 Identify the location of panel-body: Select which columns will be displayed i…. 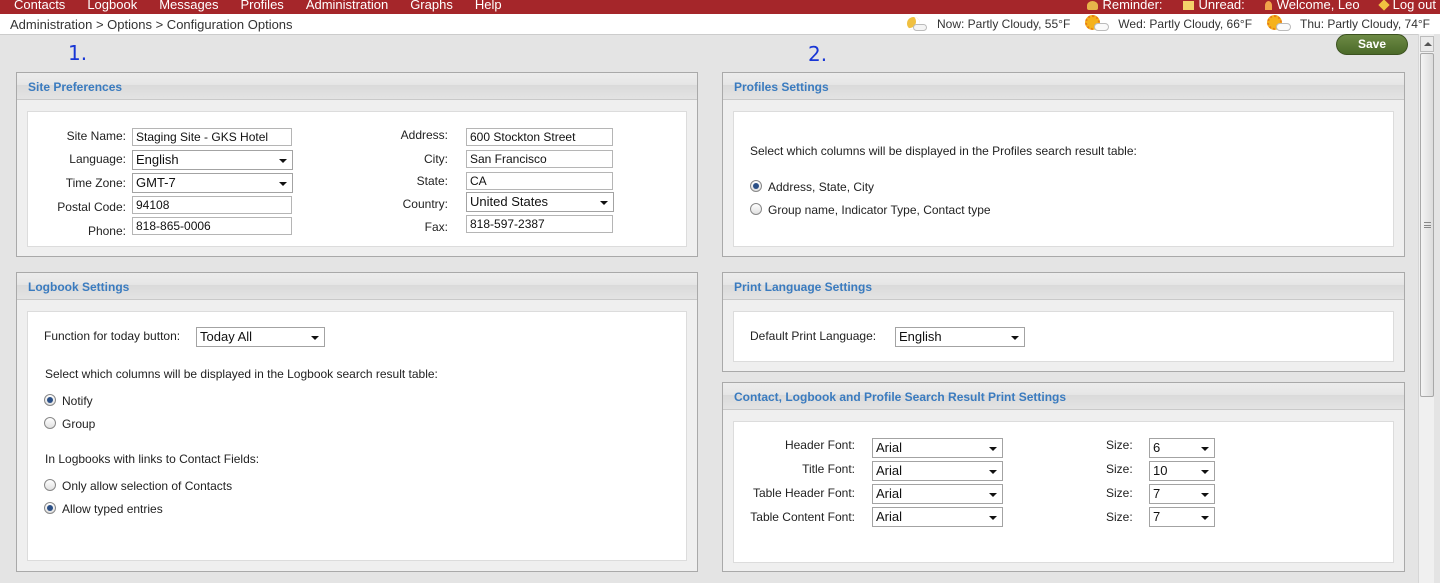
(1063, 179).